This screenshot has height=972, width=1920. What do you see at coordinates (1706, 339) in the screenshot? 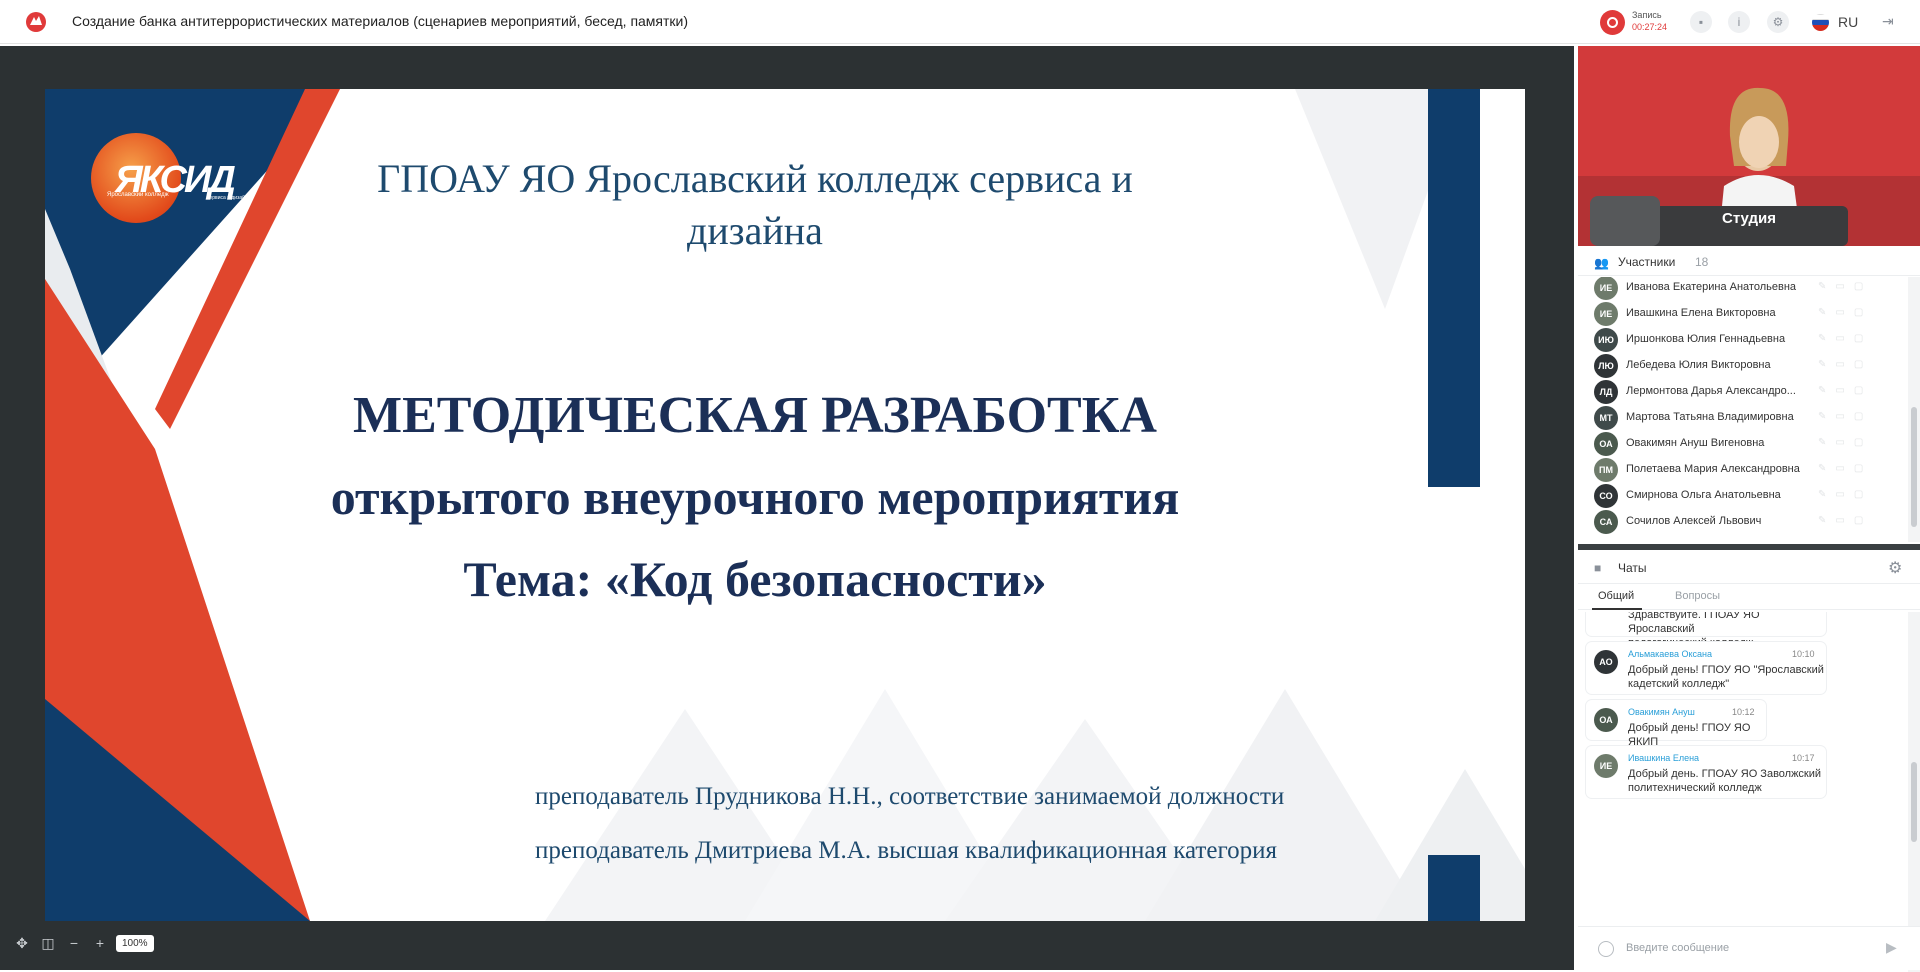
I see `participant-name: Иршонкова Юлия Геннадьевна` at bounding box center [1706, 339].